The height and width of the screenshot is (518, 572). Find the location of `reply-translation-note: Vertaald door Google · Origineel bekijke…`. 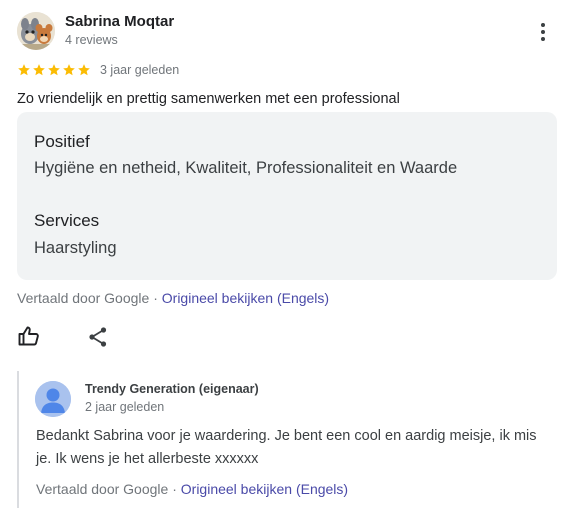

reply-translation-note: Vertaald door Google · Origineel bekijke… is located at coordinates (192, 489).